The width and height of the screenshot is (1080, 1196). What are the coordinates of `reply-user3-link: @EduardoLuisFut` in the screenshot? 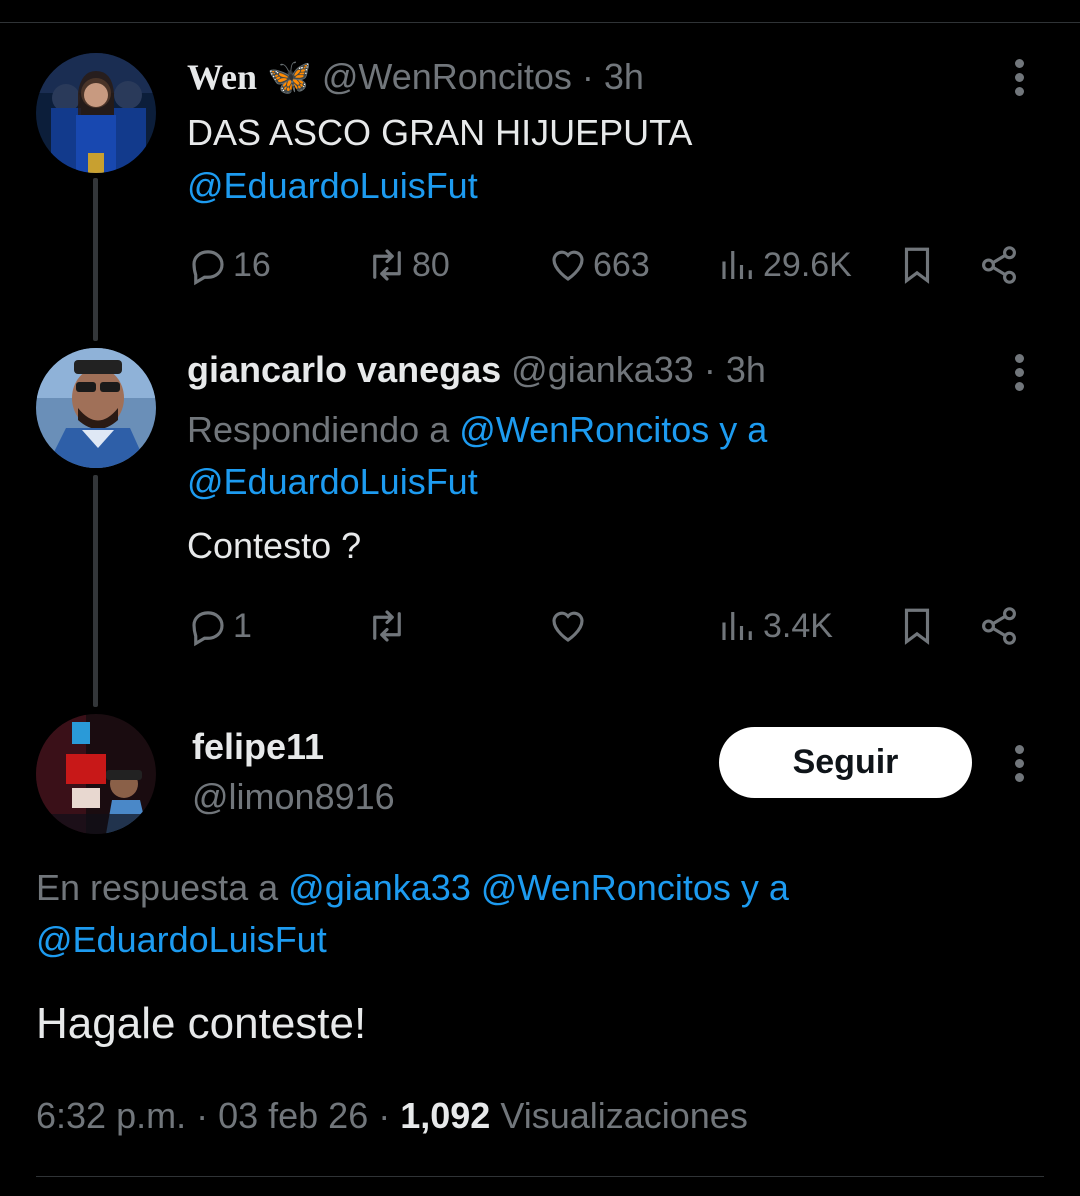 It's located at (181, 940).